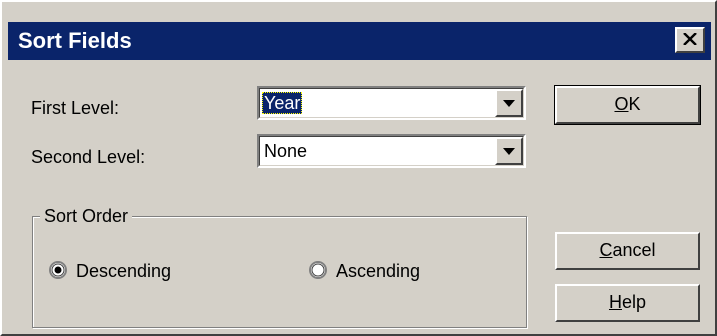  I want to click on second-level-label: Second Level:, so click(88, 157).